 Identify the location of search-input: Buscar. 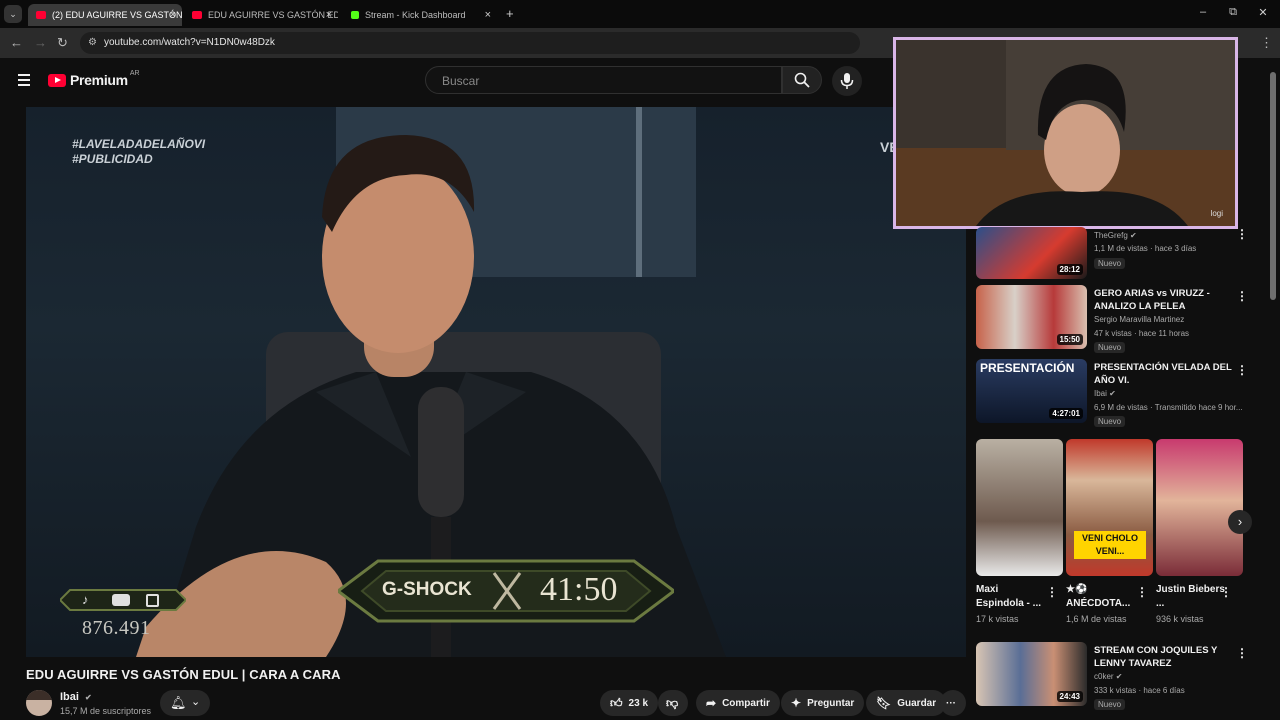
(603, 80).